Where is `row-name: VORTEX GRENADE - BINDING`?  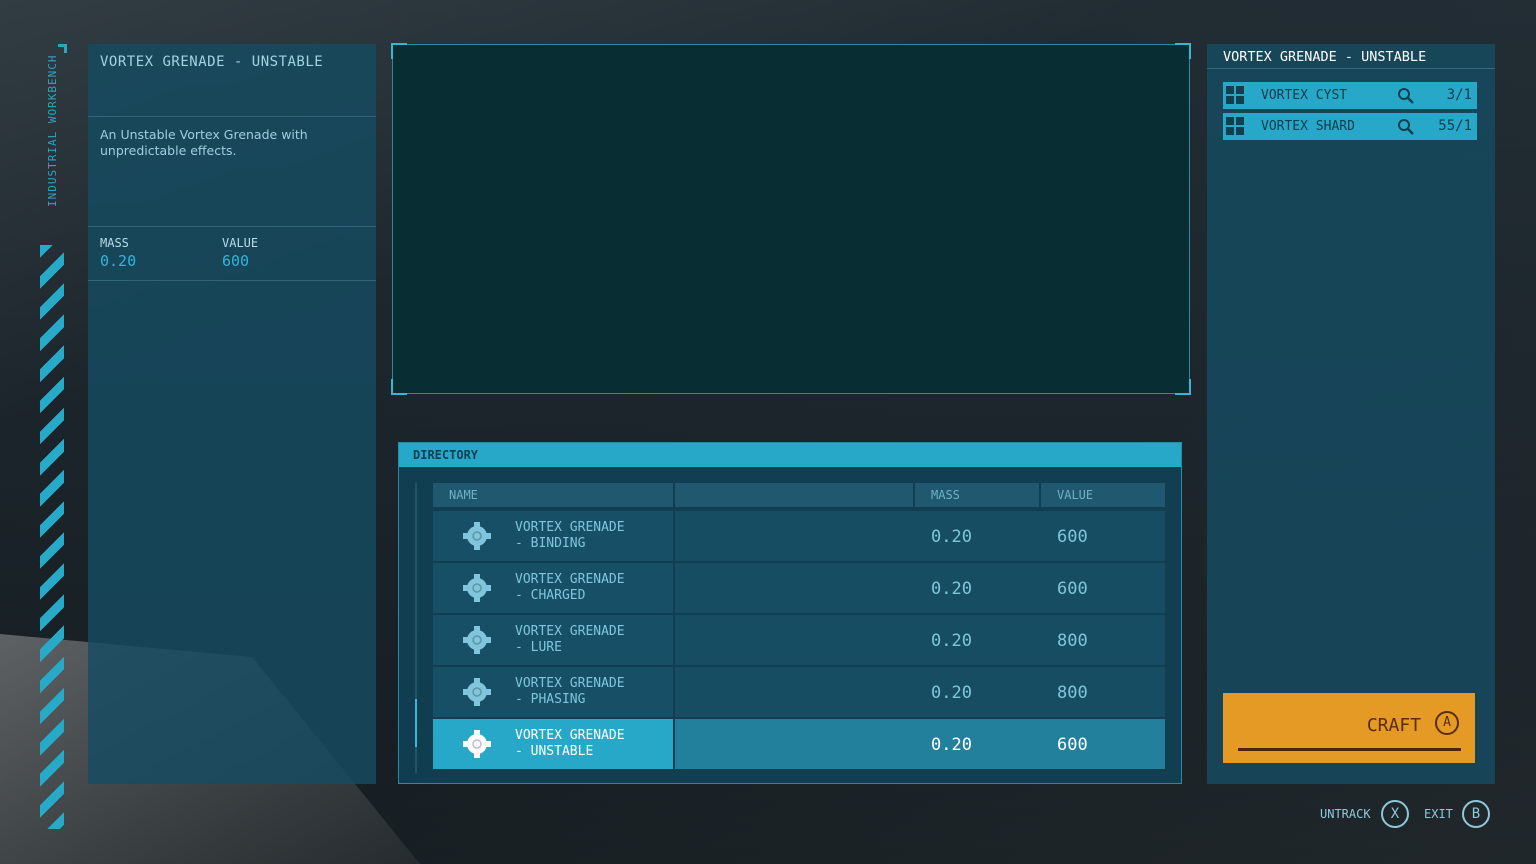
row-name: VORTEX GRENADE - BINDING is located at coordinates (570, 535).